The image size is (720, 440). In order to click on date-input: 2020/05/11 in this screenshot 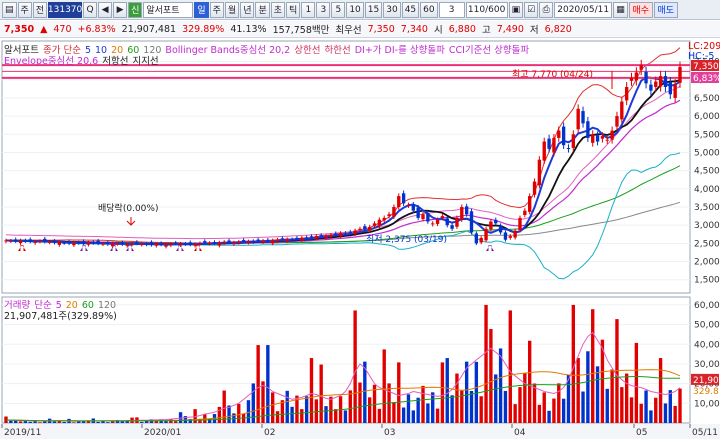, I will do `click(583, 9)`.